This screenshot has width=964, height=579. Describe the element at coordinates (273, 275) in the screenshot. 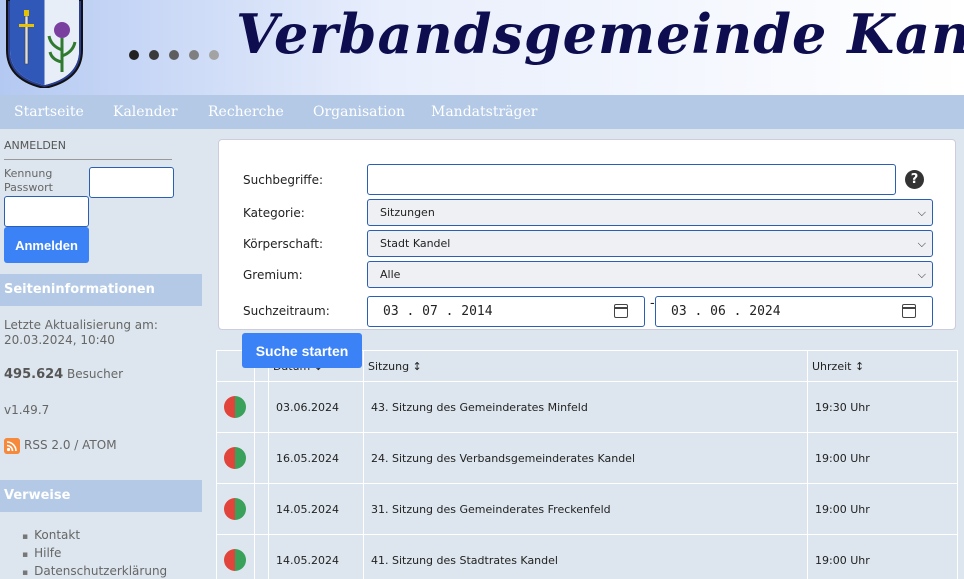

I see `gremium-label: Gremium:` at that location.